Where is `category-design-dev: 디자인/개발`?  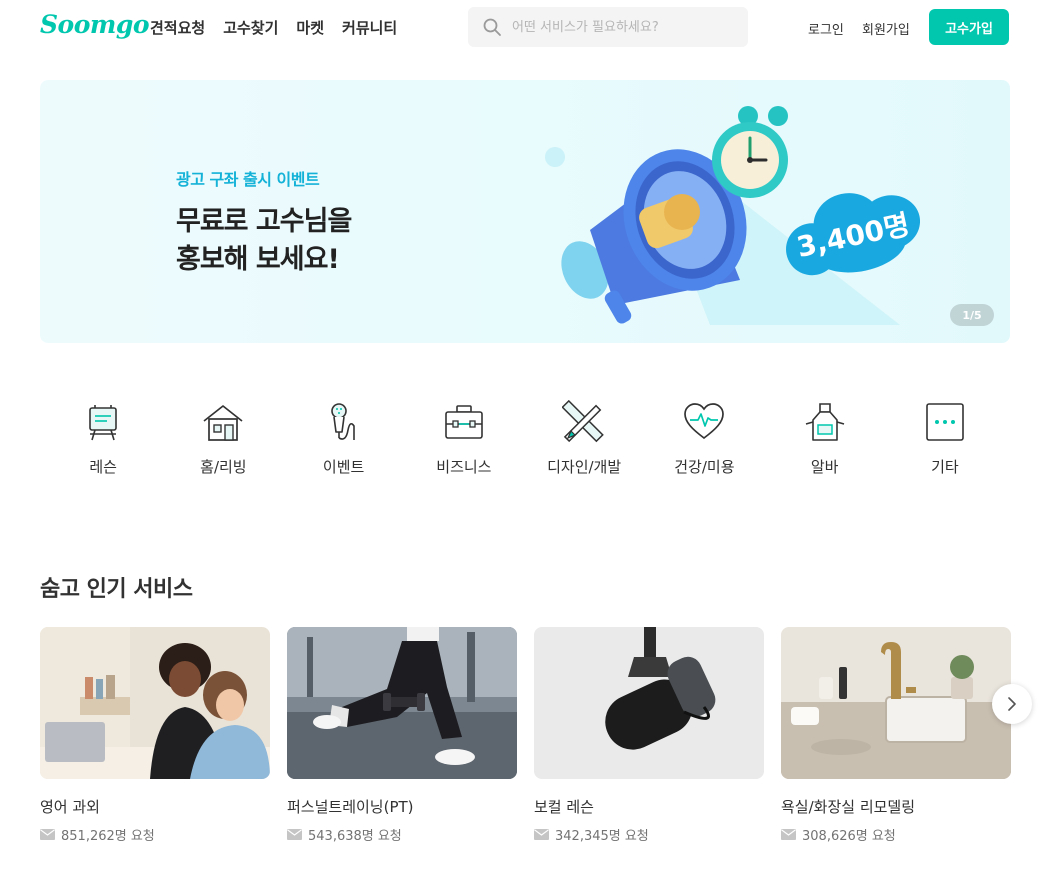 category-design-dev: 디자인/개발 is located at coordinates (584, 438).